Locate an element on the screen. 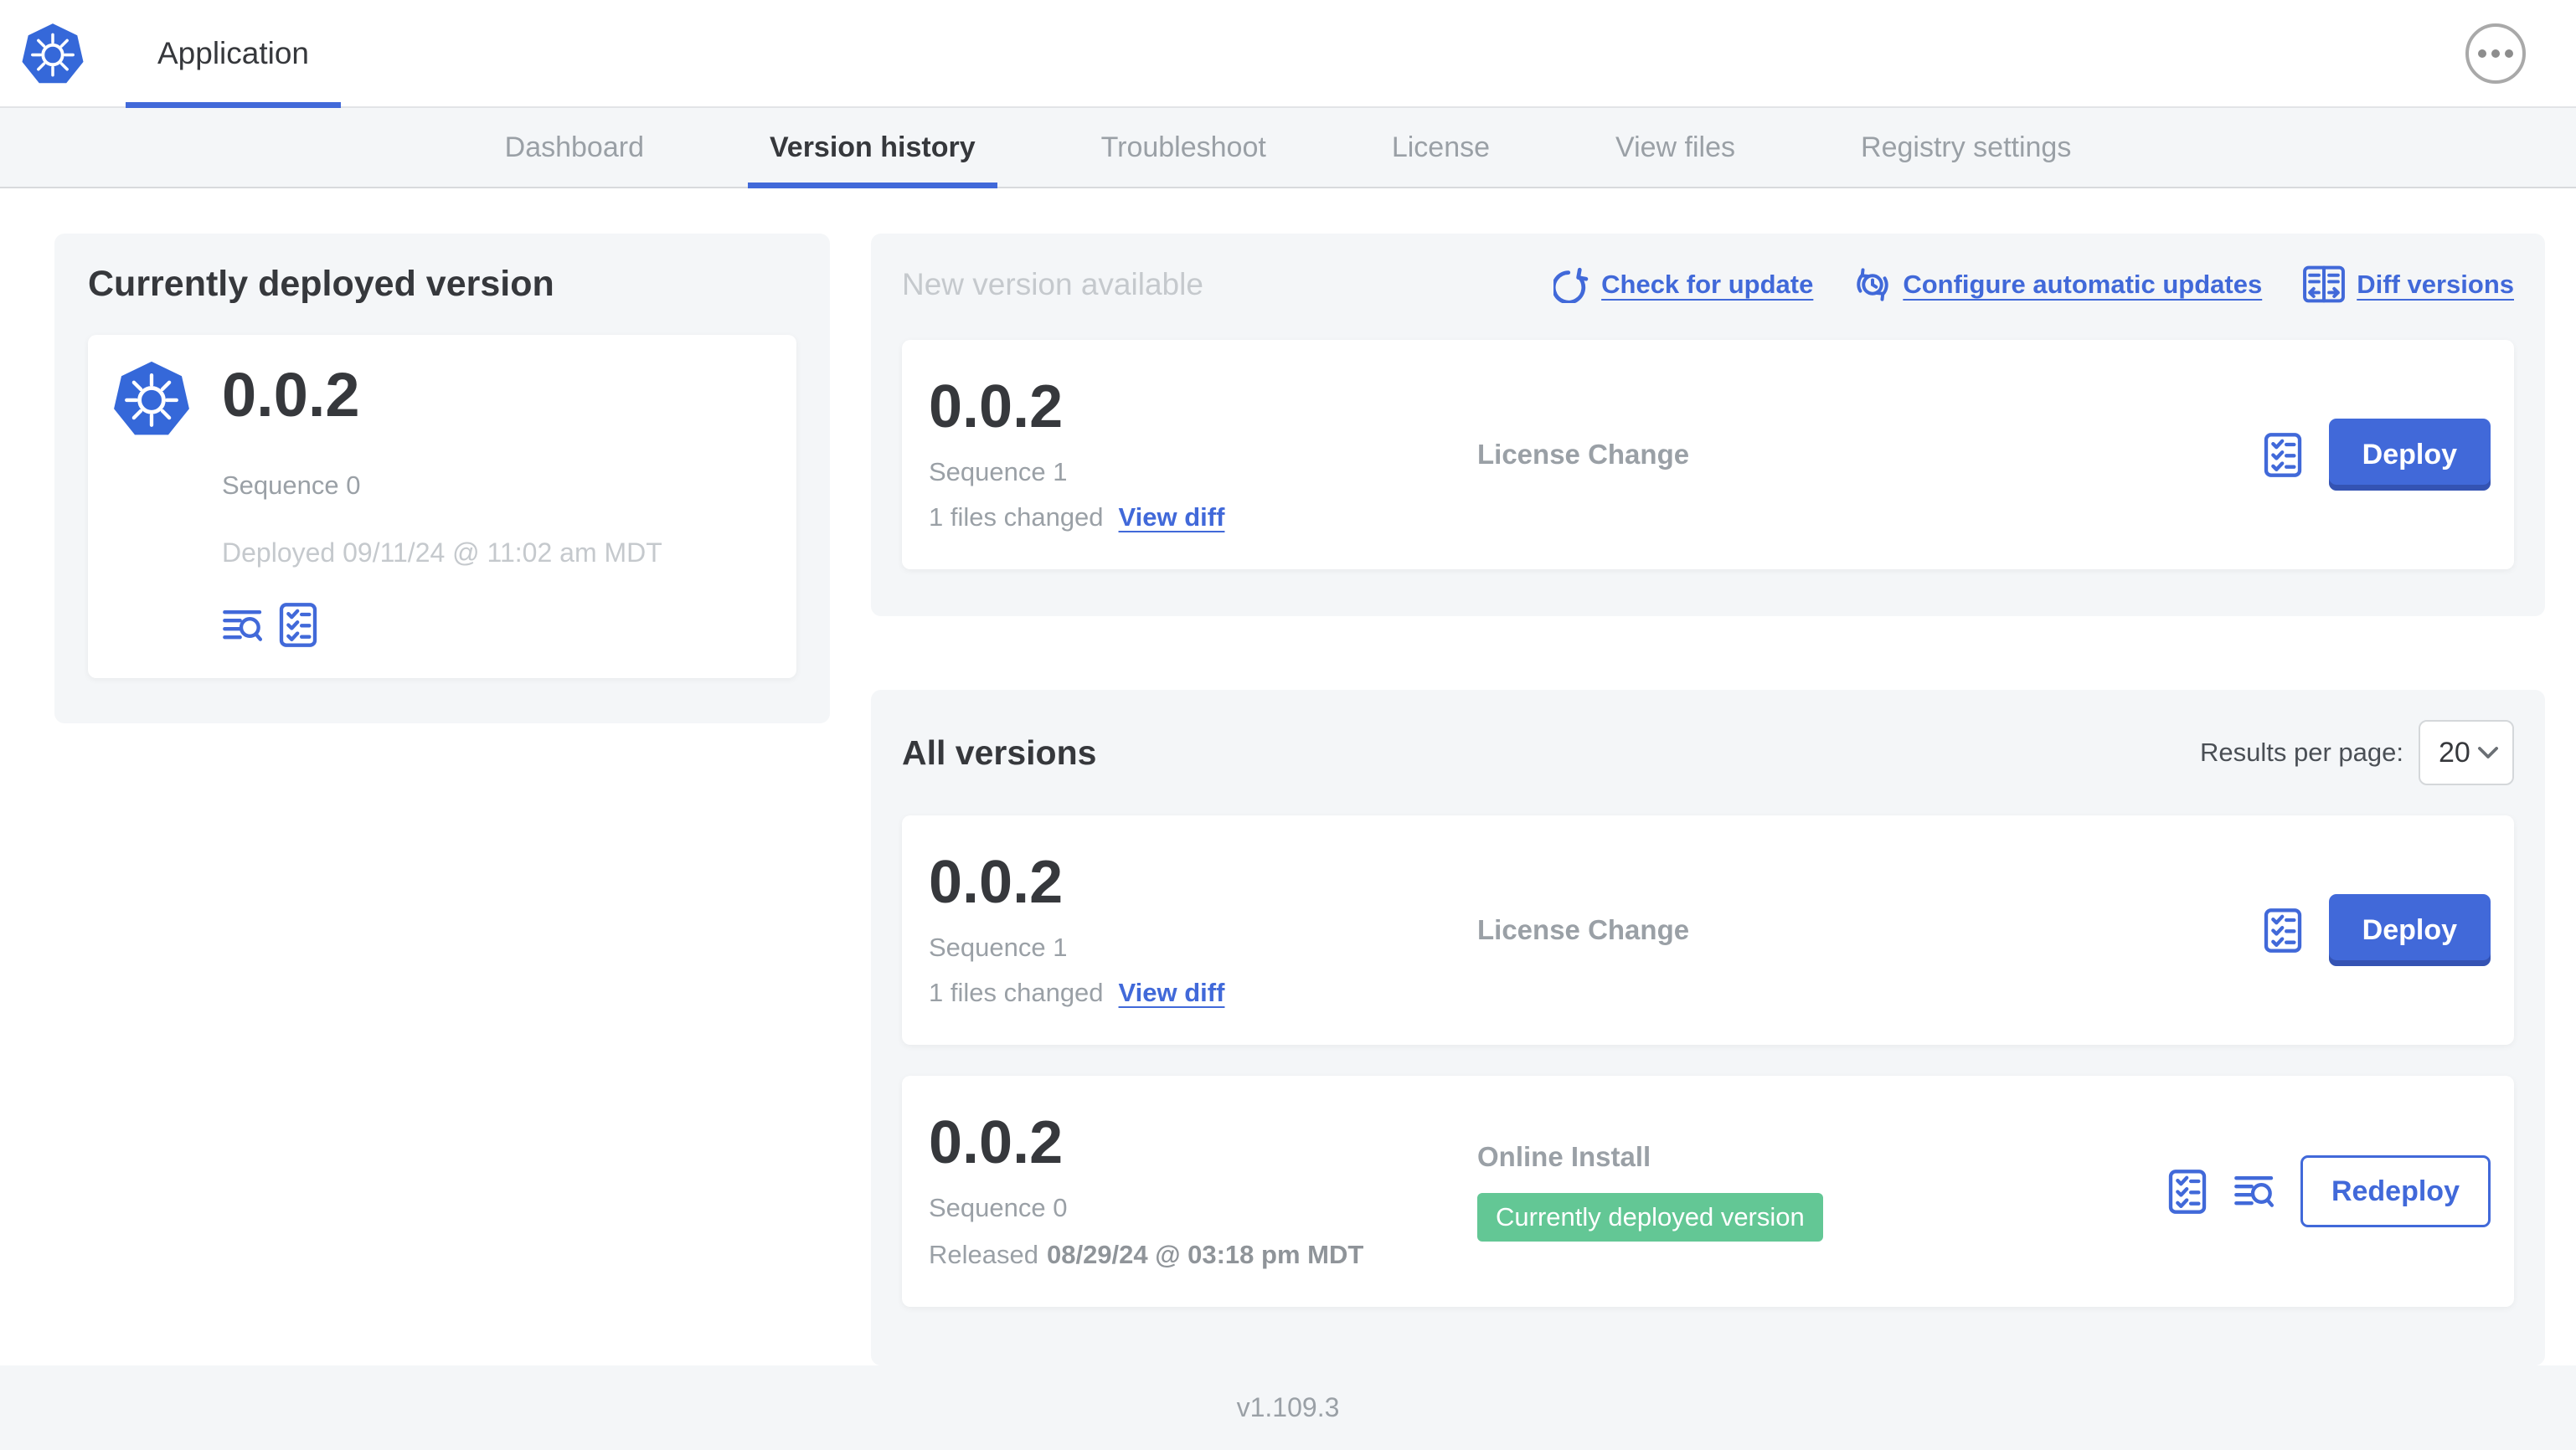 This screenshot has width=2576, height=1450. tab-label: License is located at coordinates (1441, 147).